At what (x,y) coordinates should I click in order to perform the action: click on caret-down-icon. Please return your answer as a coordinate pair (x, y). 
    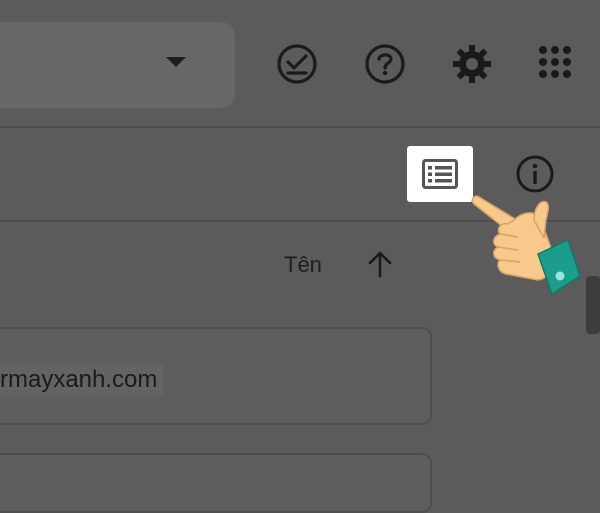
    Looking at the image, I should click on (176, 62).